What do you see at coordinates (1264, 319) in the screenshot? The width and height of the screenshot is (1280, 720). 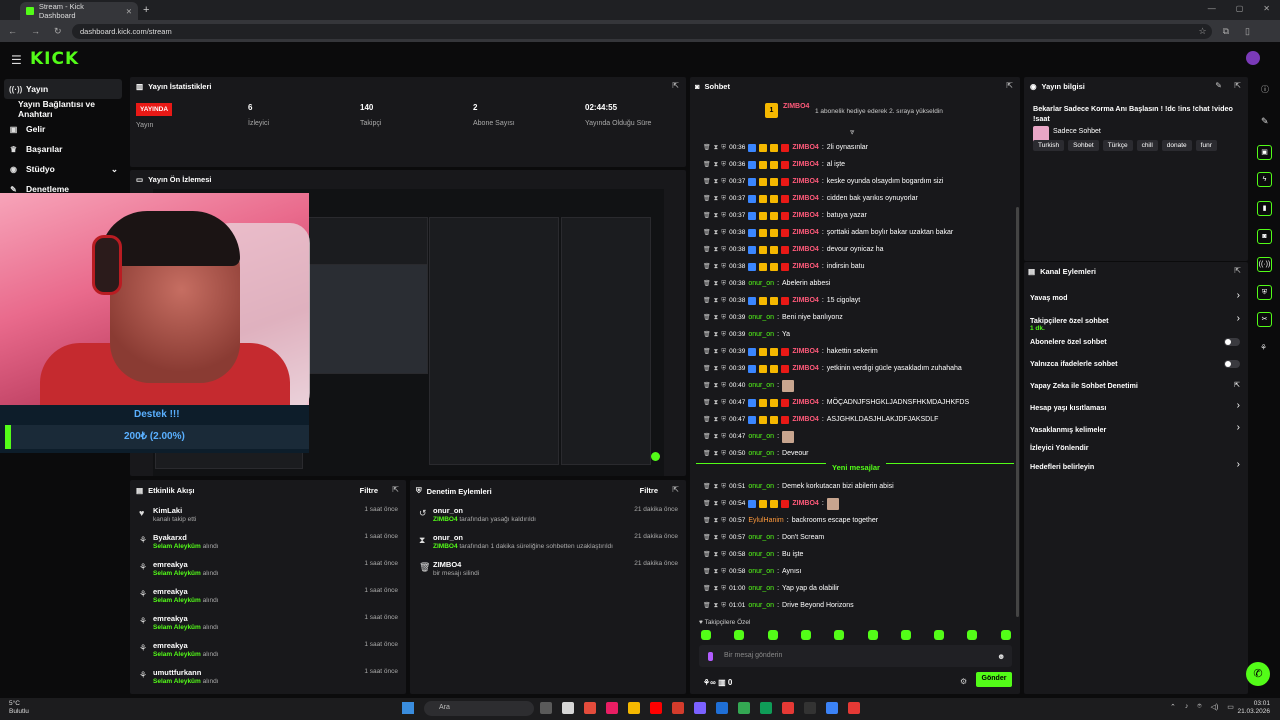 I see `rail-button-wrench: ✂` at bounding box center [1264, 319].